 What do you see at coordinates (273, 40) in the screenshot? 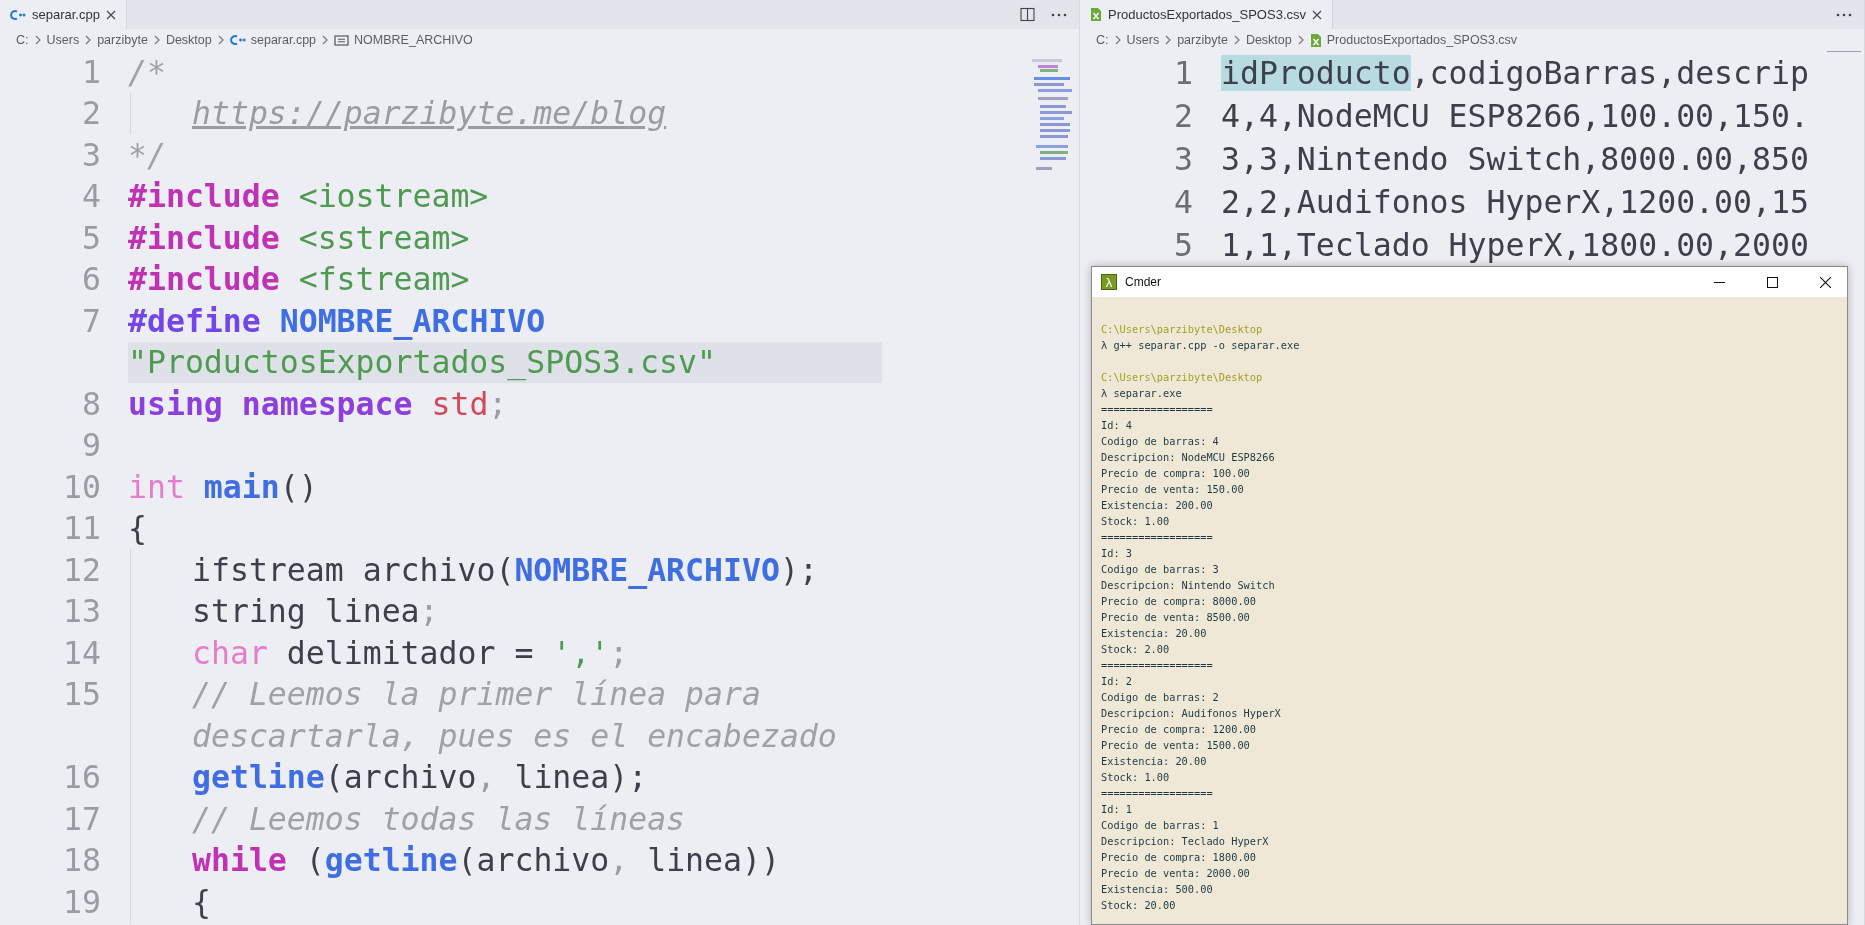
I see `breadcrumb-item: separar.cpp` at bounding box center [273, 40].